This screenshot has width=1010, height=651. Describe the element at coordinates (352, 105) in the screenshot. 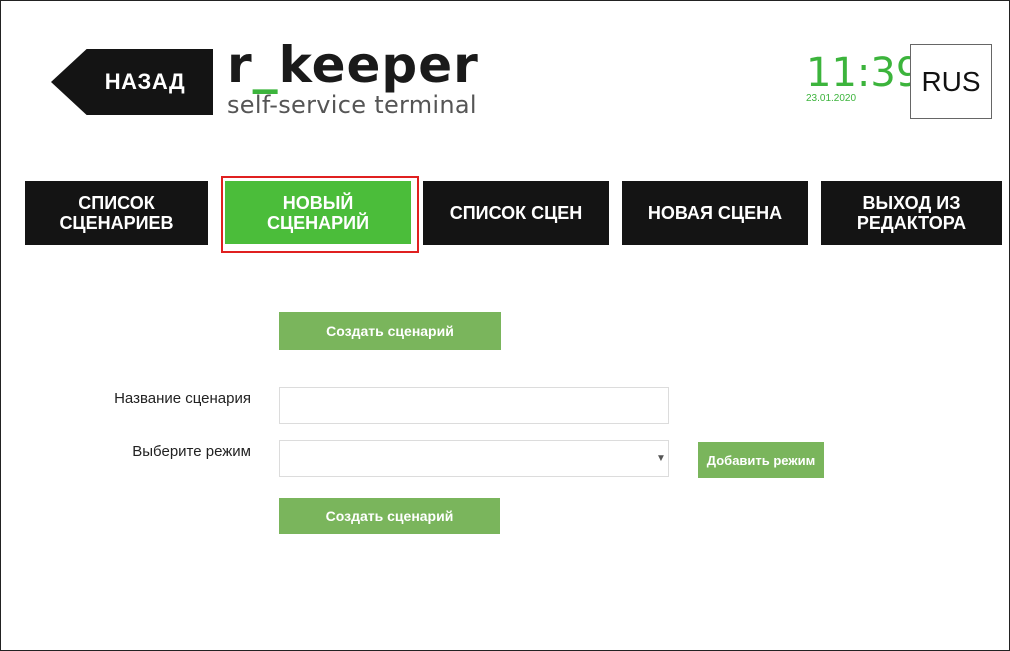

I see `logo-subtitle: self-service terminal` at that location.